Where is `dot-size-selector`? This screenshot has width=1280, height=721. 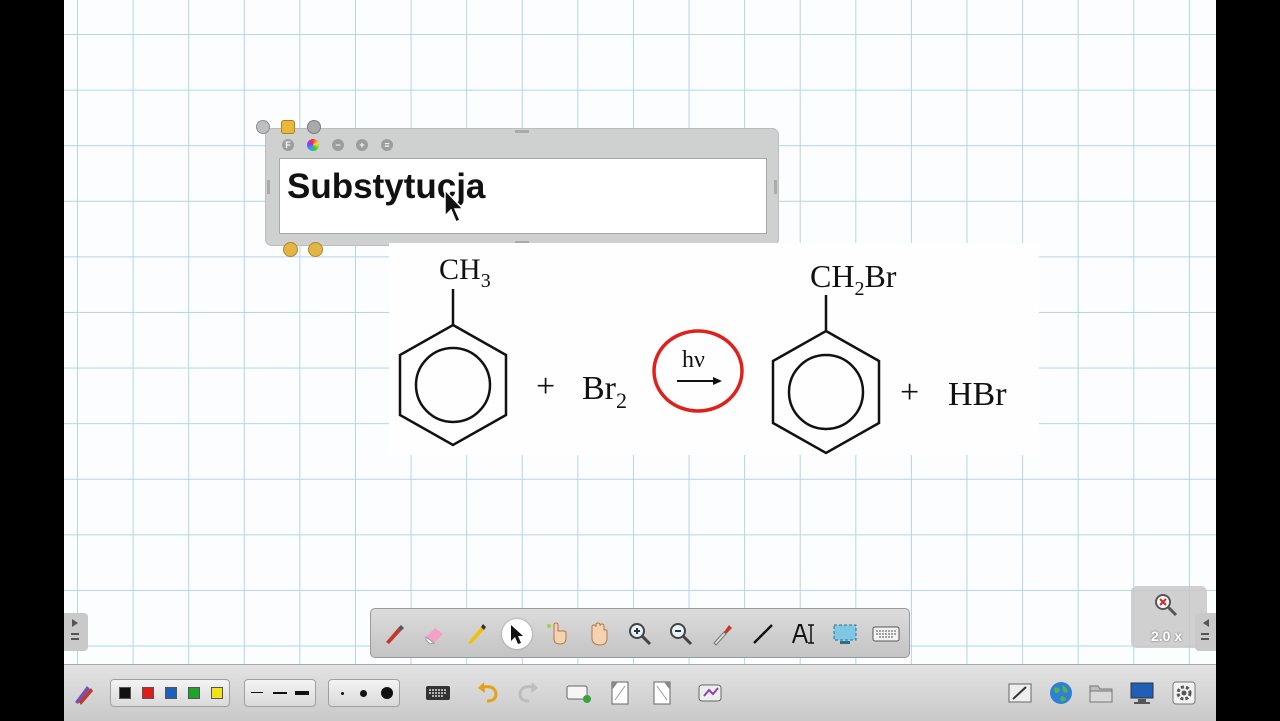 dot-size-selector is located at coordinates (364, 693).